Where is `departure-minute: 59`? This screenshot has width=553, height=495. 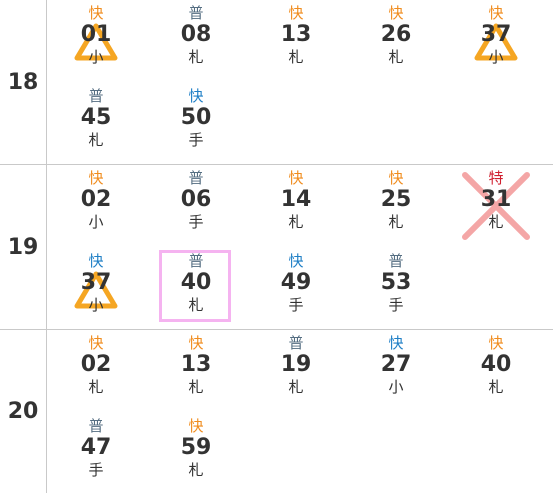 departure-minute: 59 is located at coordinates (196, 447).